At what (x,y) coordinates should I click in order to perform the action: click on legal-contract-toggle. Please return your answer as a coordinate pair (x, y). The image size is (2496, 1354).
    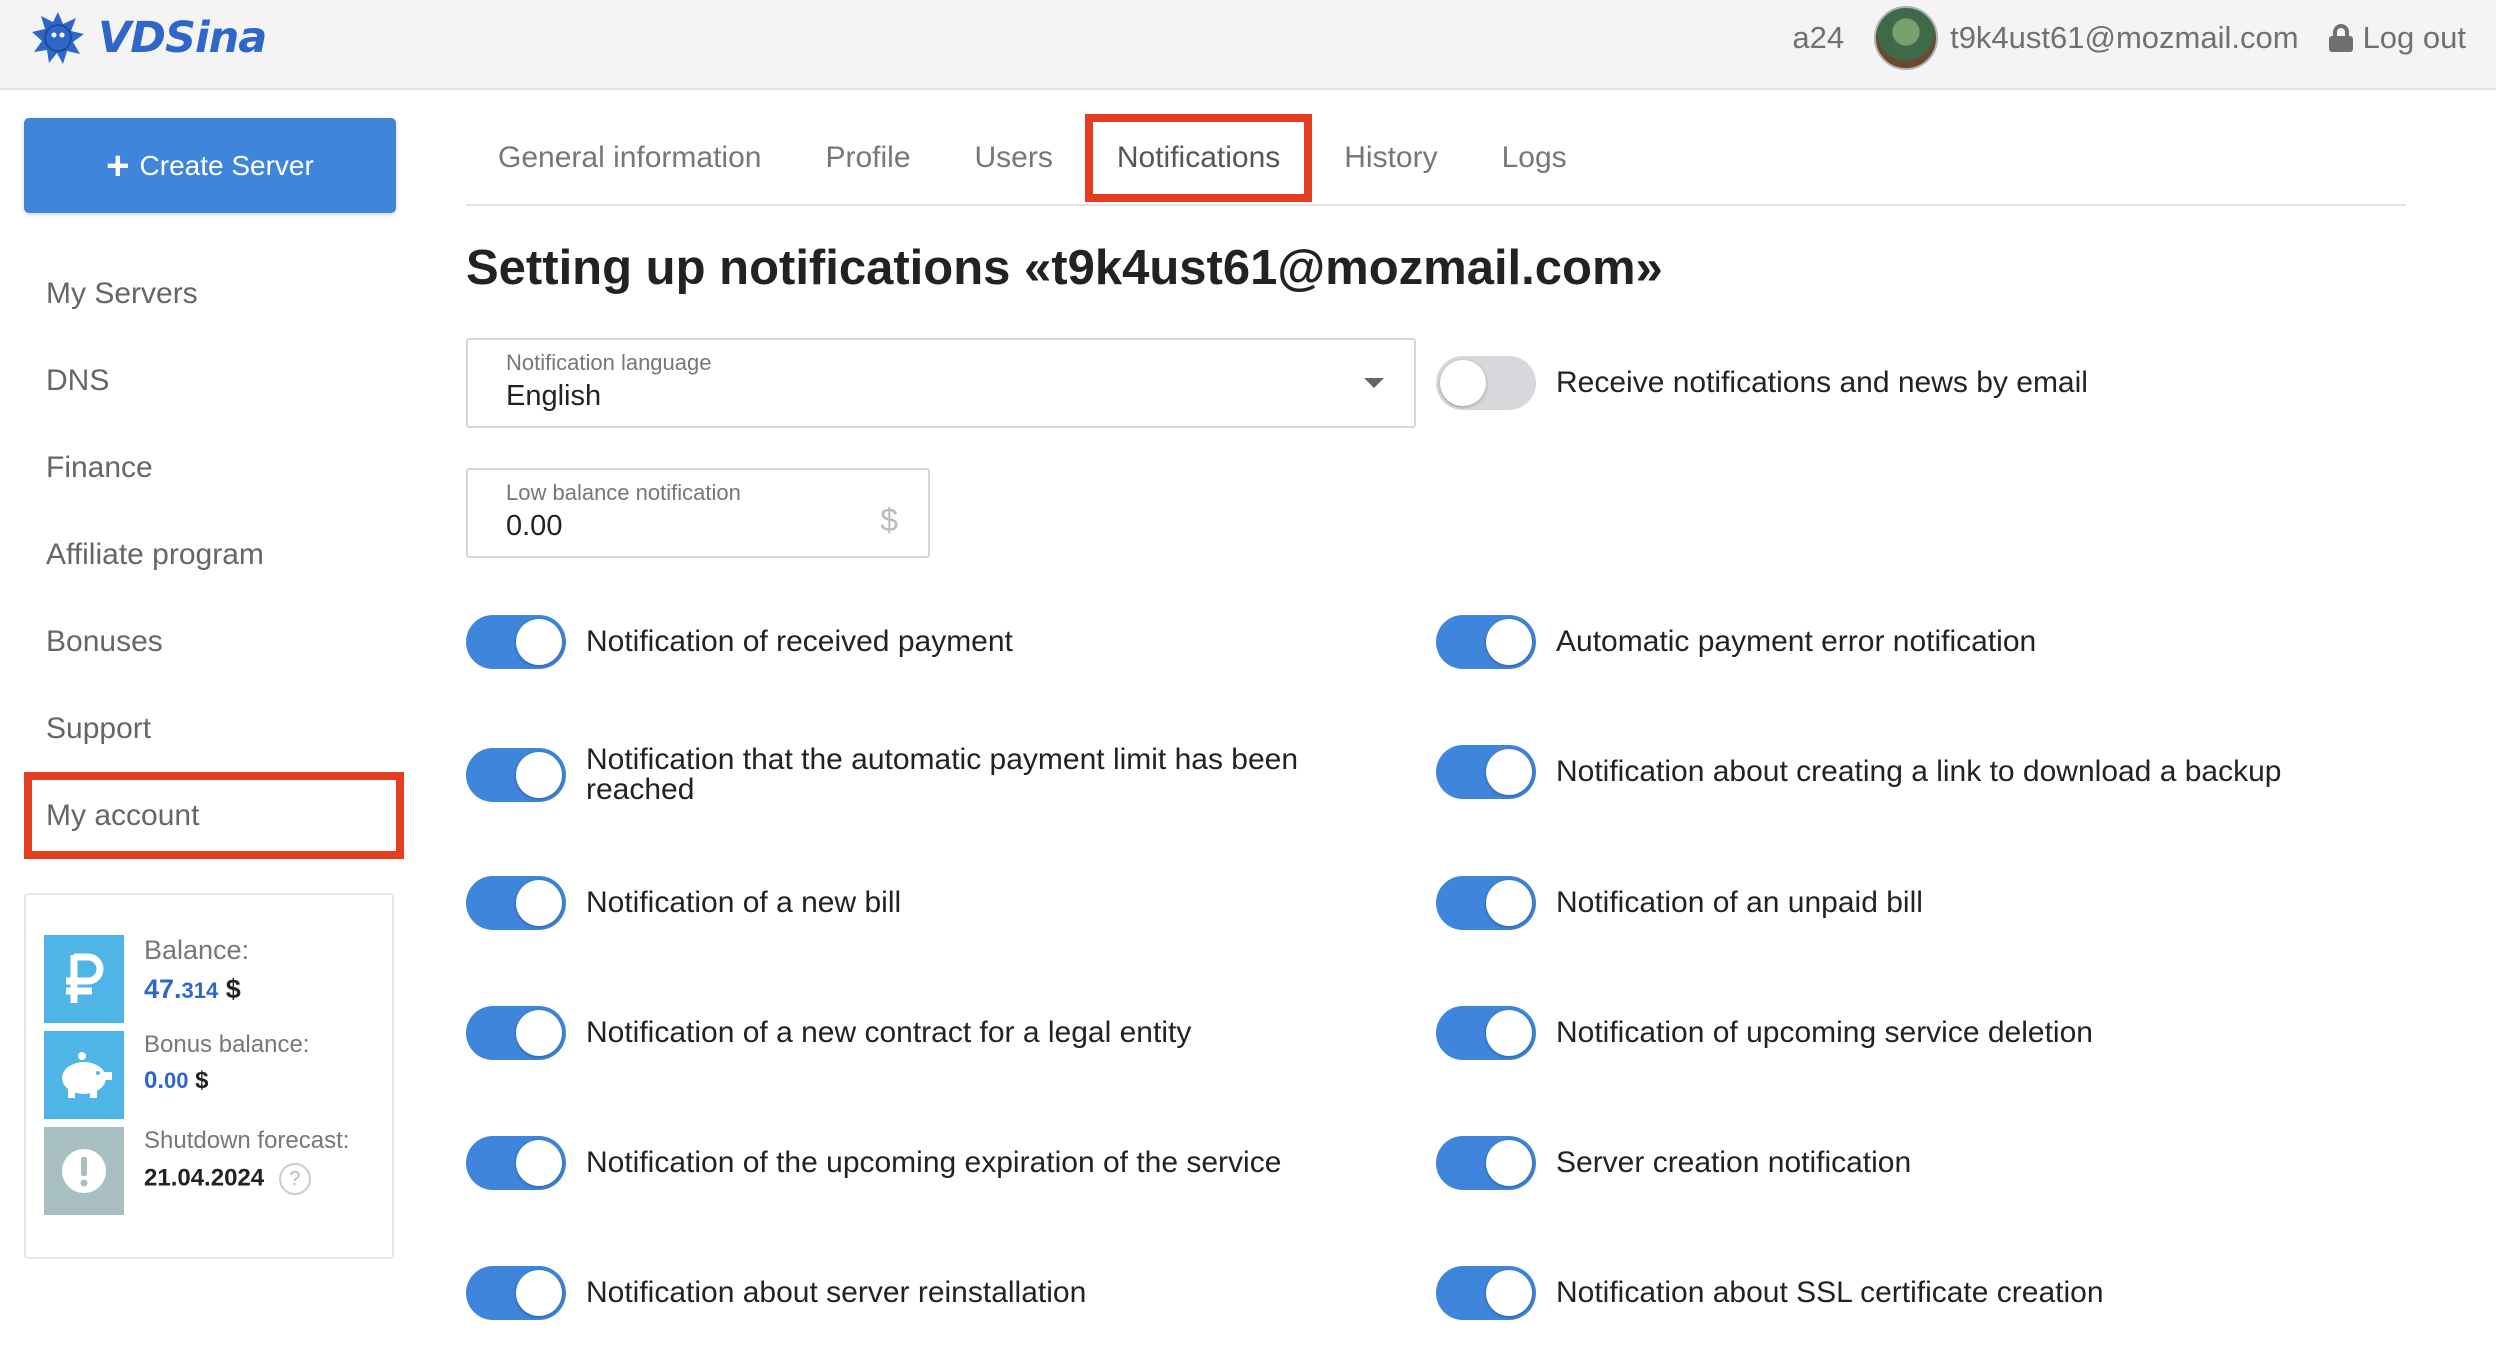
    Looking at the image, I should click on (516, 1033).